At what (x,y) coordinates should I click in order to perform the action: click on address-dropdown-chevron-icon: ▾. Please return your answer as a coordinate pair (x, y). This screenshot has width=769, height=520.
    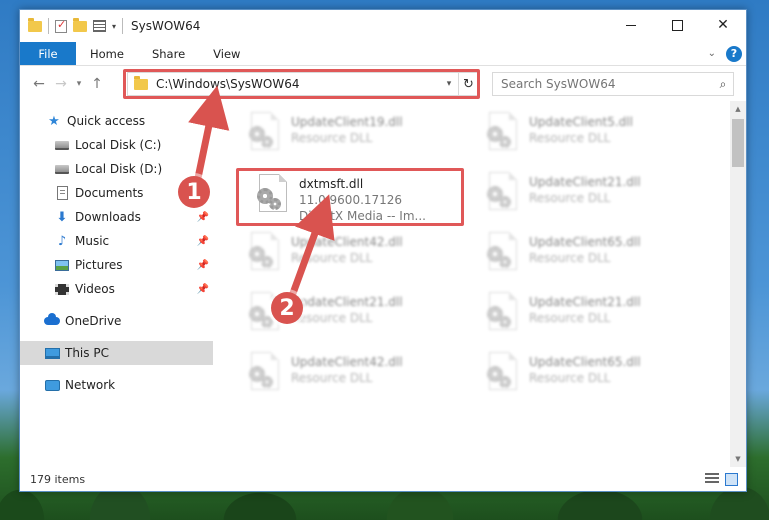
    Looking at the image, I should click on (449, 84).